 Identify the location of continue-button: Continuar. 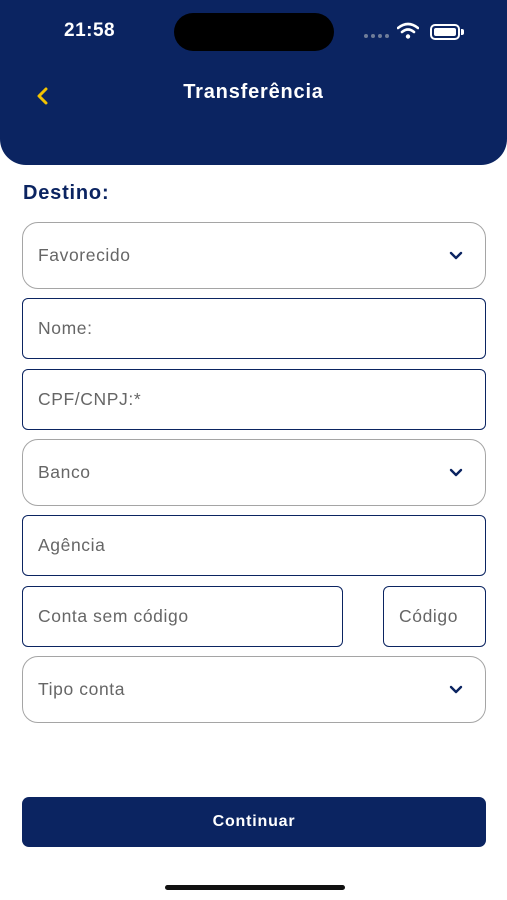
(254, 822).